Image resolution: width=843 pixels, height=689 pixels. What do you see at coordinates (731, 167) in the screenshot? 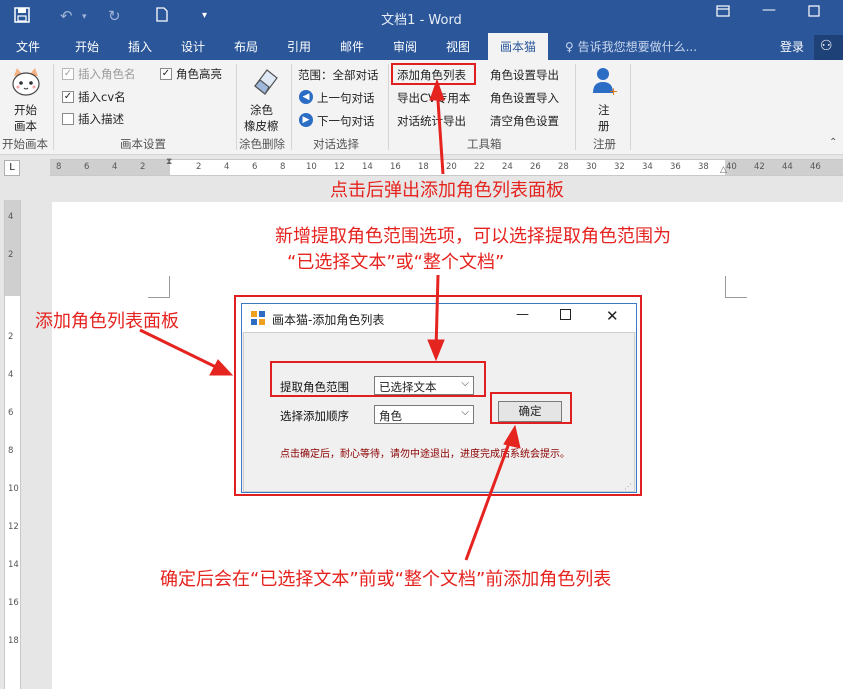
I see `ruler-number: 40` at bounding box center [731, 167].